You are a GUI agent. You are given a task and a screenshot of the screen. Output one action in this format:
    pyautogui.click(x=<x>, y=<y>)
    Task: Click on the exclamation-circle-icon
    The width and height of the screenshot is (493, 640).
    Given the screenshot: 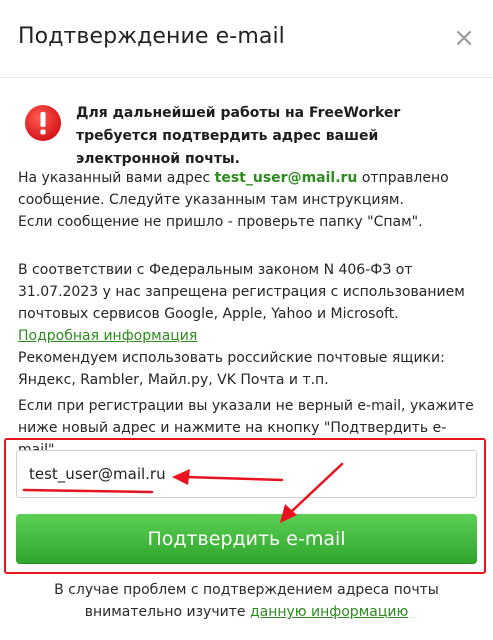 What is the action you would take?
    pyautogui.click(x=43, y=123)
    